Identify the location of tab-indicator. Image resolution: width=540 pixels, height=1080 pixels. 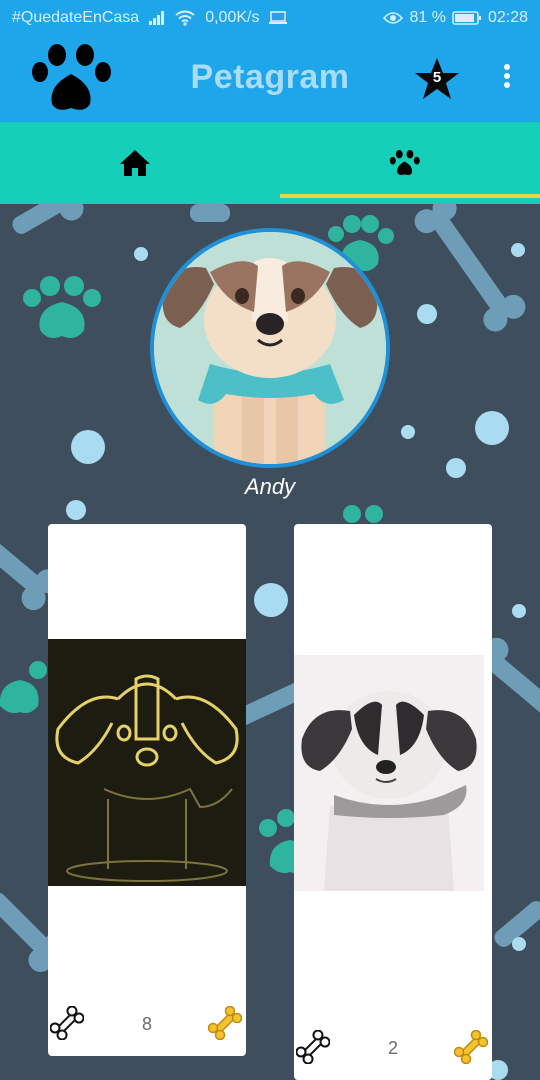
(410, 196).